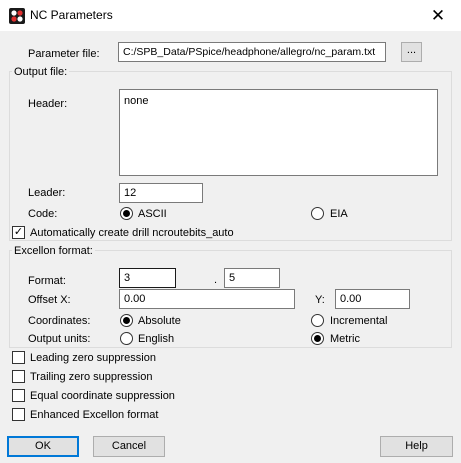 This screenshot has height=463, width=461. What do you see at coordinates (48, 104) in the screenshot?
I see `header-label: Header:` at bounding box center [48, 104].